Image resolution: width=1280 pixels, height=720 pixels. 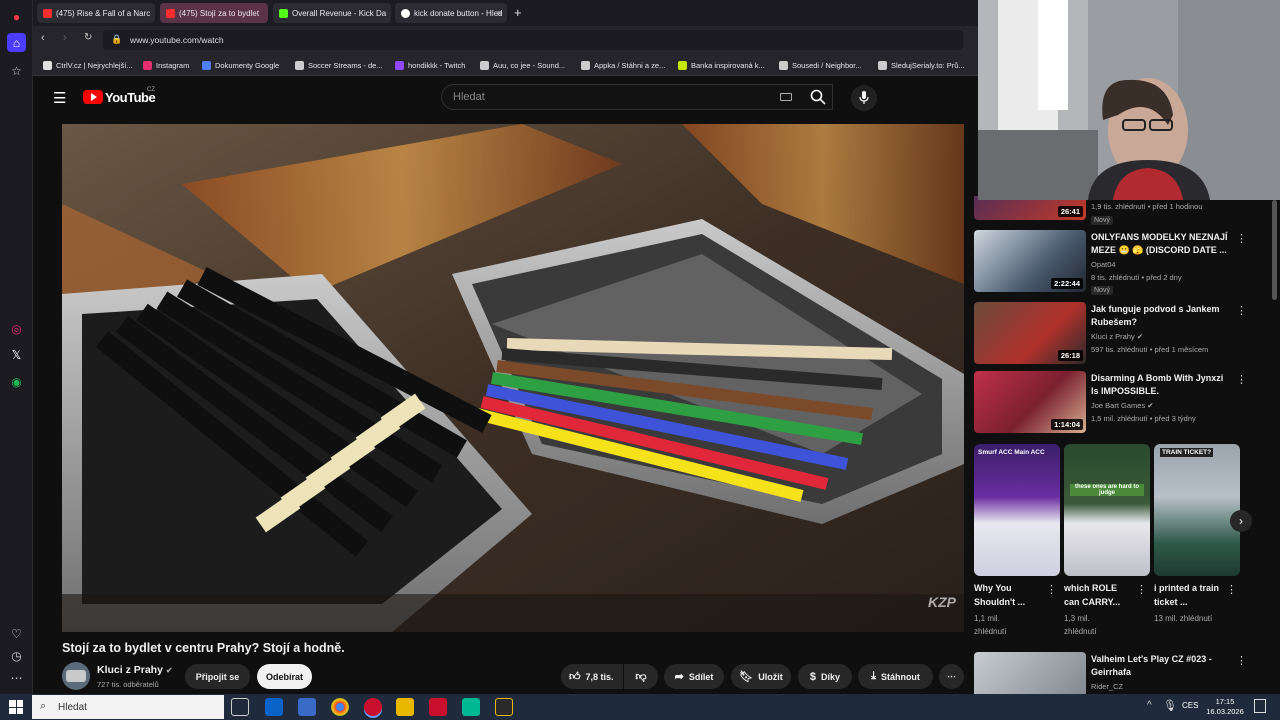 I want to click on clock: 17:15 16.03.2026, so click(x=1225, y=707).